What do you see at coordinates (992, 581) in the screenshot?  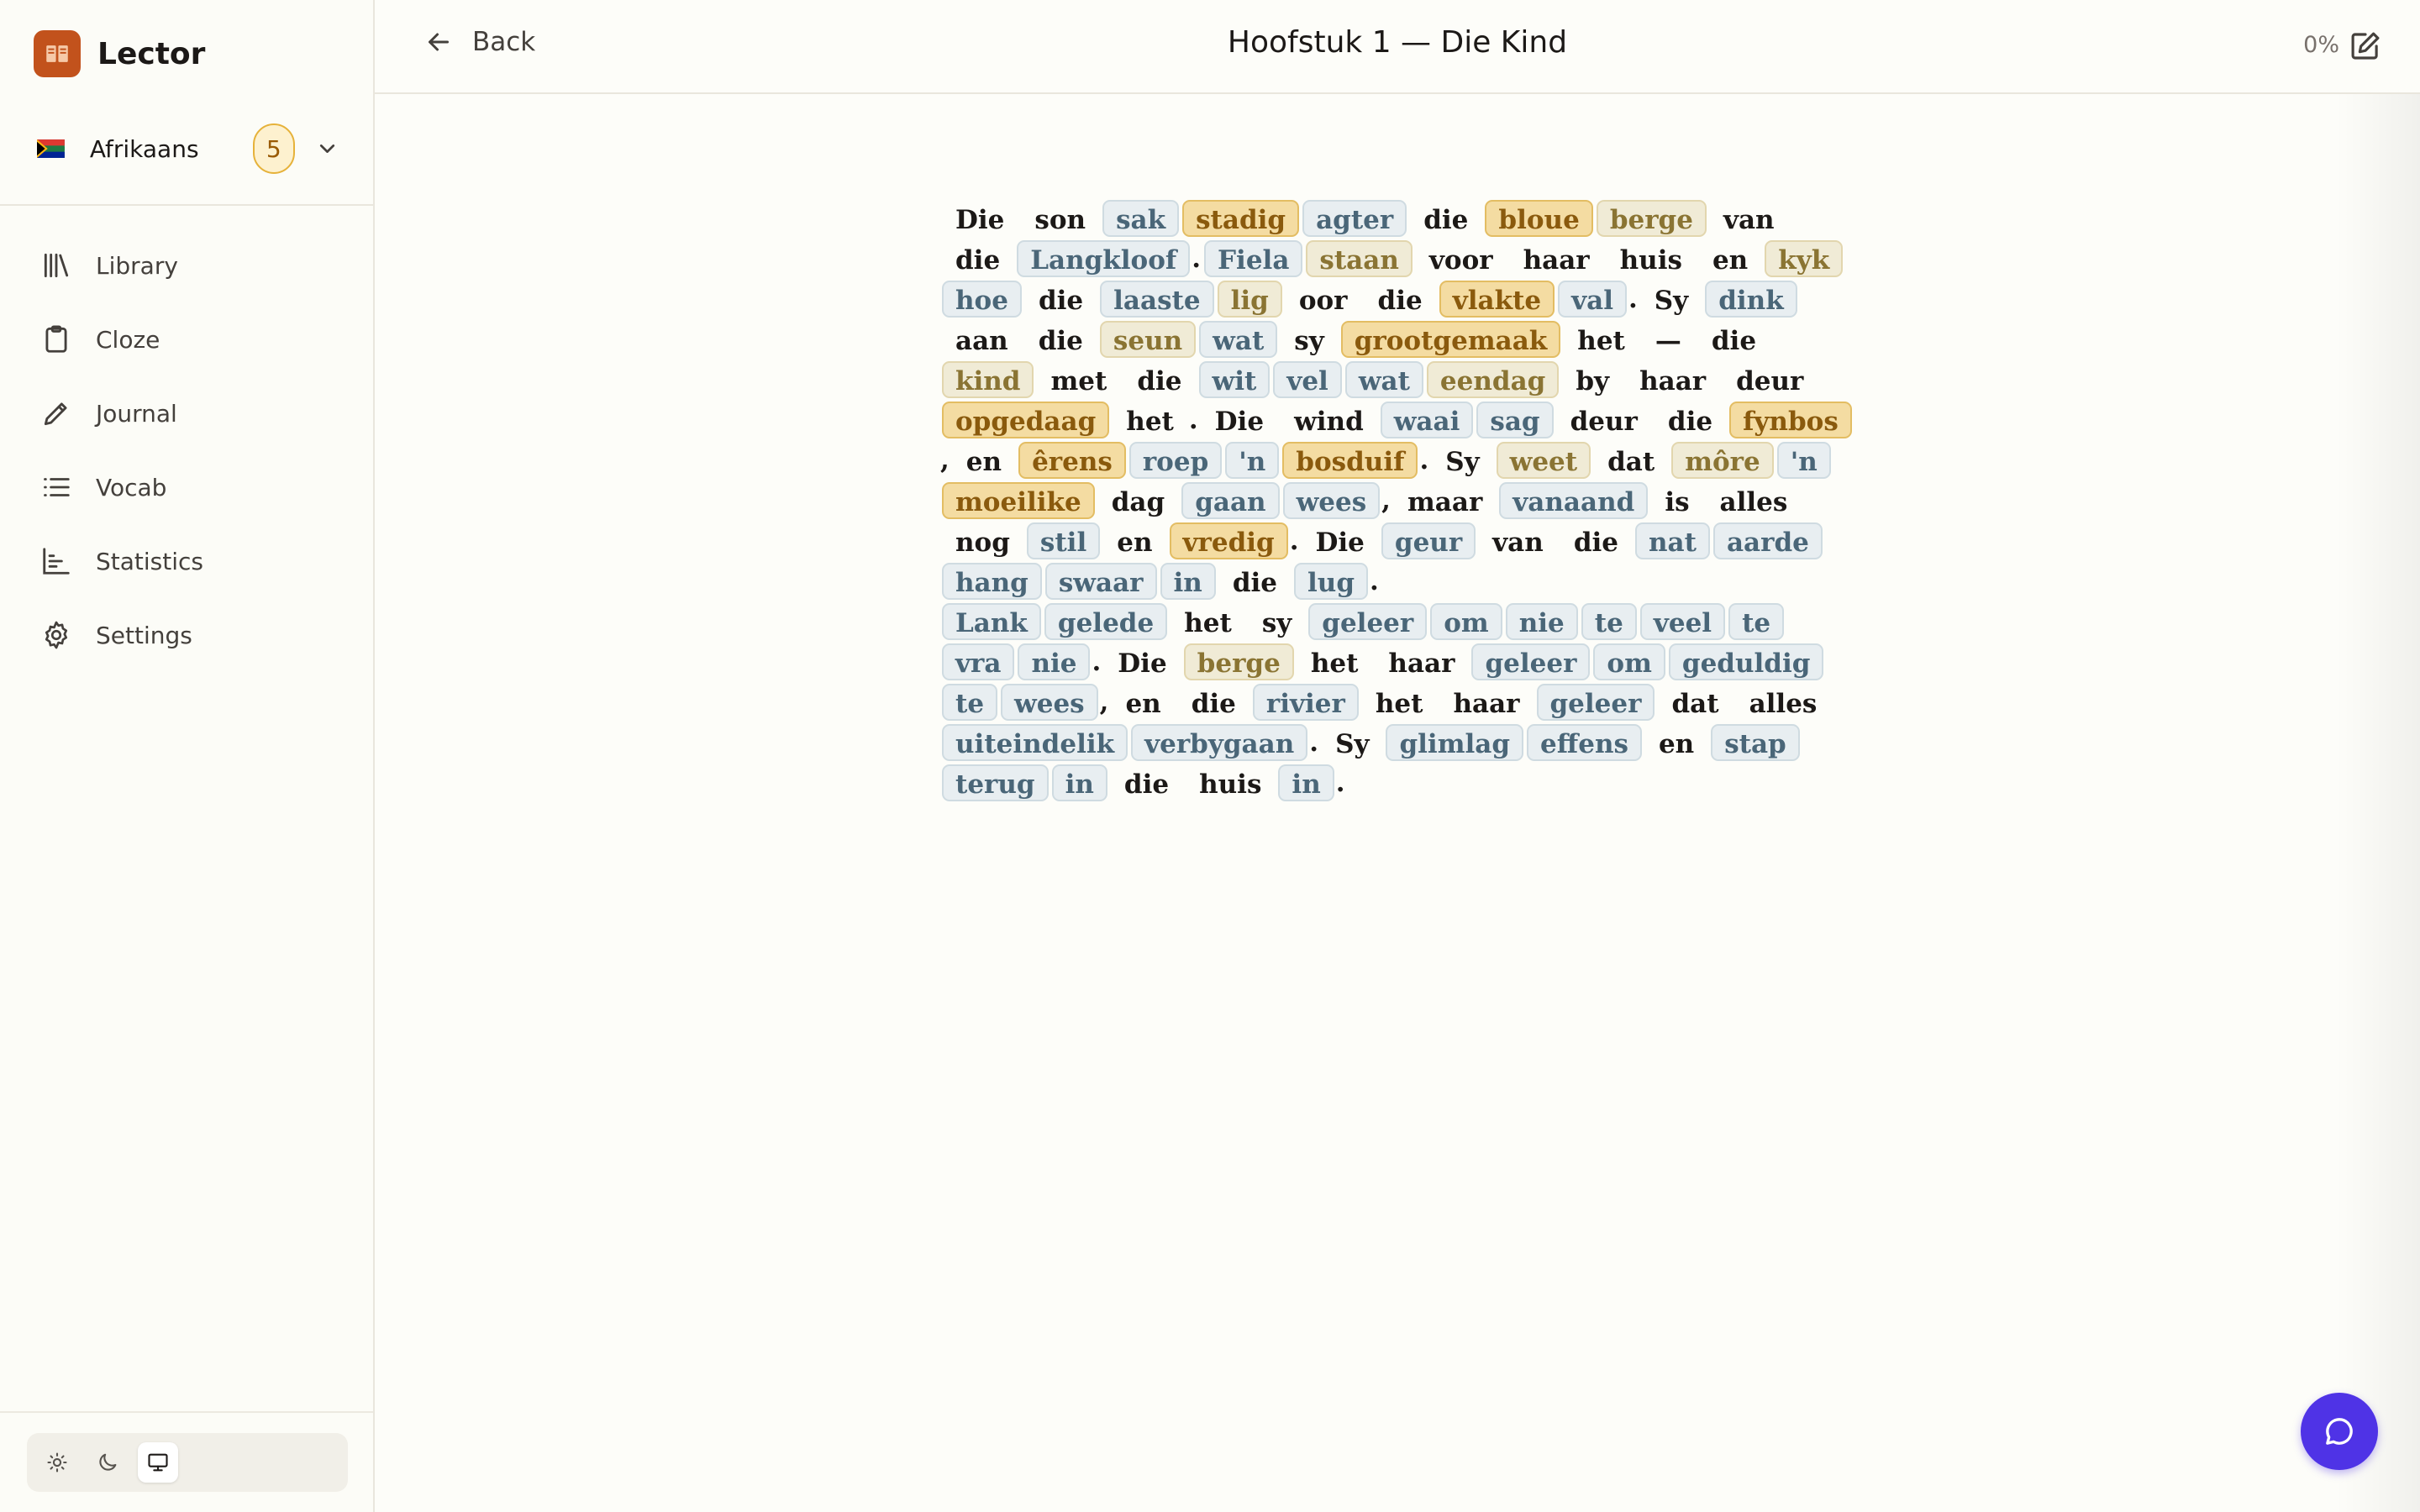 I see `word-unknown: hang` at bounding box center [992, 581].